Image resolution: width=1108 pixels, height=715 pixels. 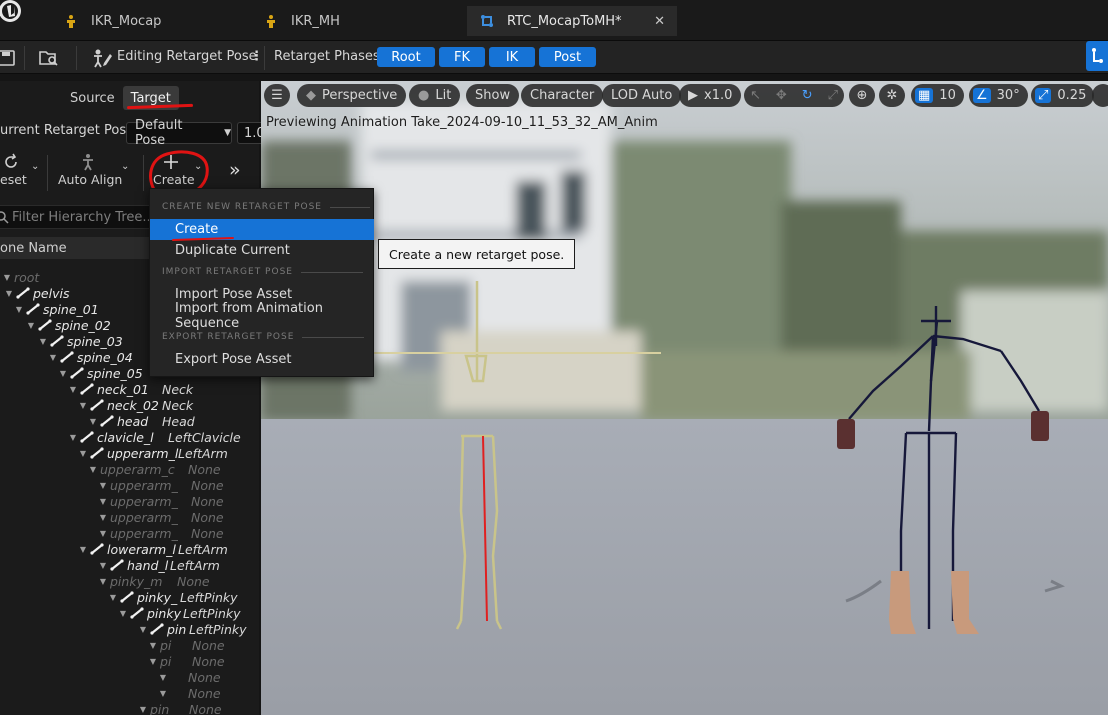 What do you see at coordinates (567, 57) in the screenshot?
I see `phase-post-button: Post` at bounding box center [567, 57].